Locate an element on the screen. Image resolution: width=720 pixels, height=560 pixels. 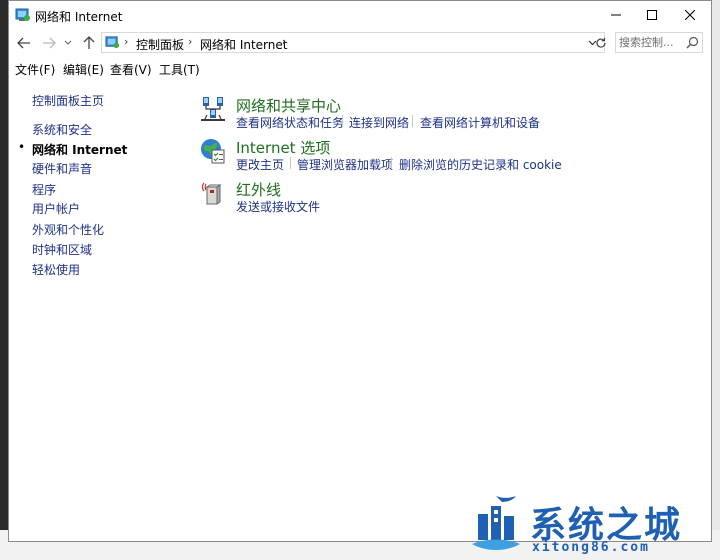
recent-locations-button is located at coordinates (68, 43).